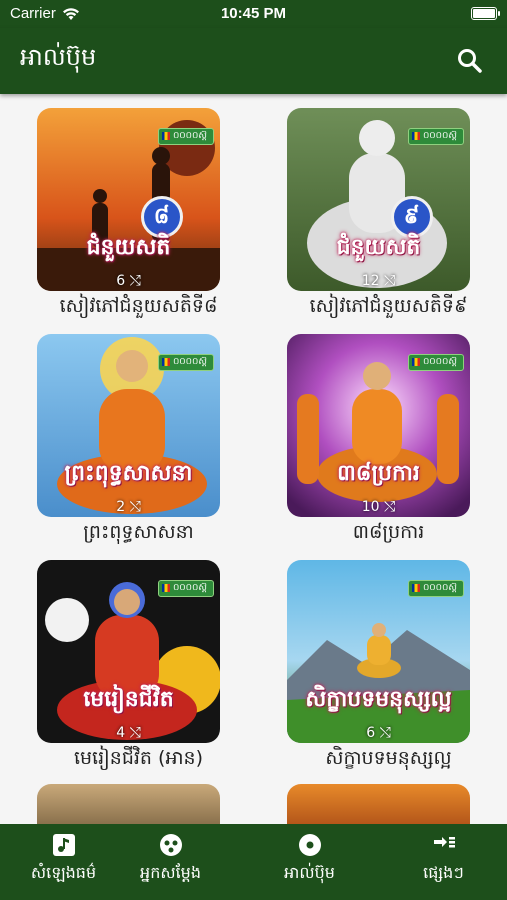  I want to click on volume-number-badge: ៨, so click(161, 217).